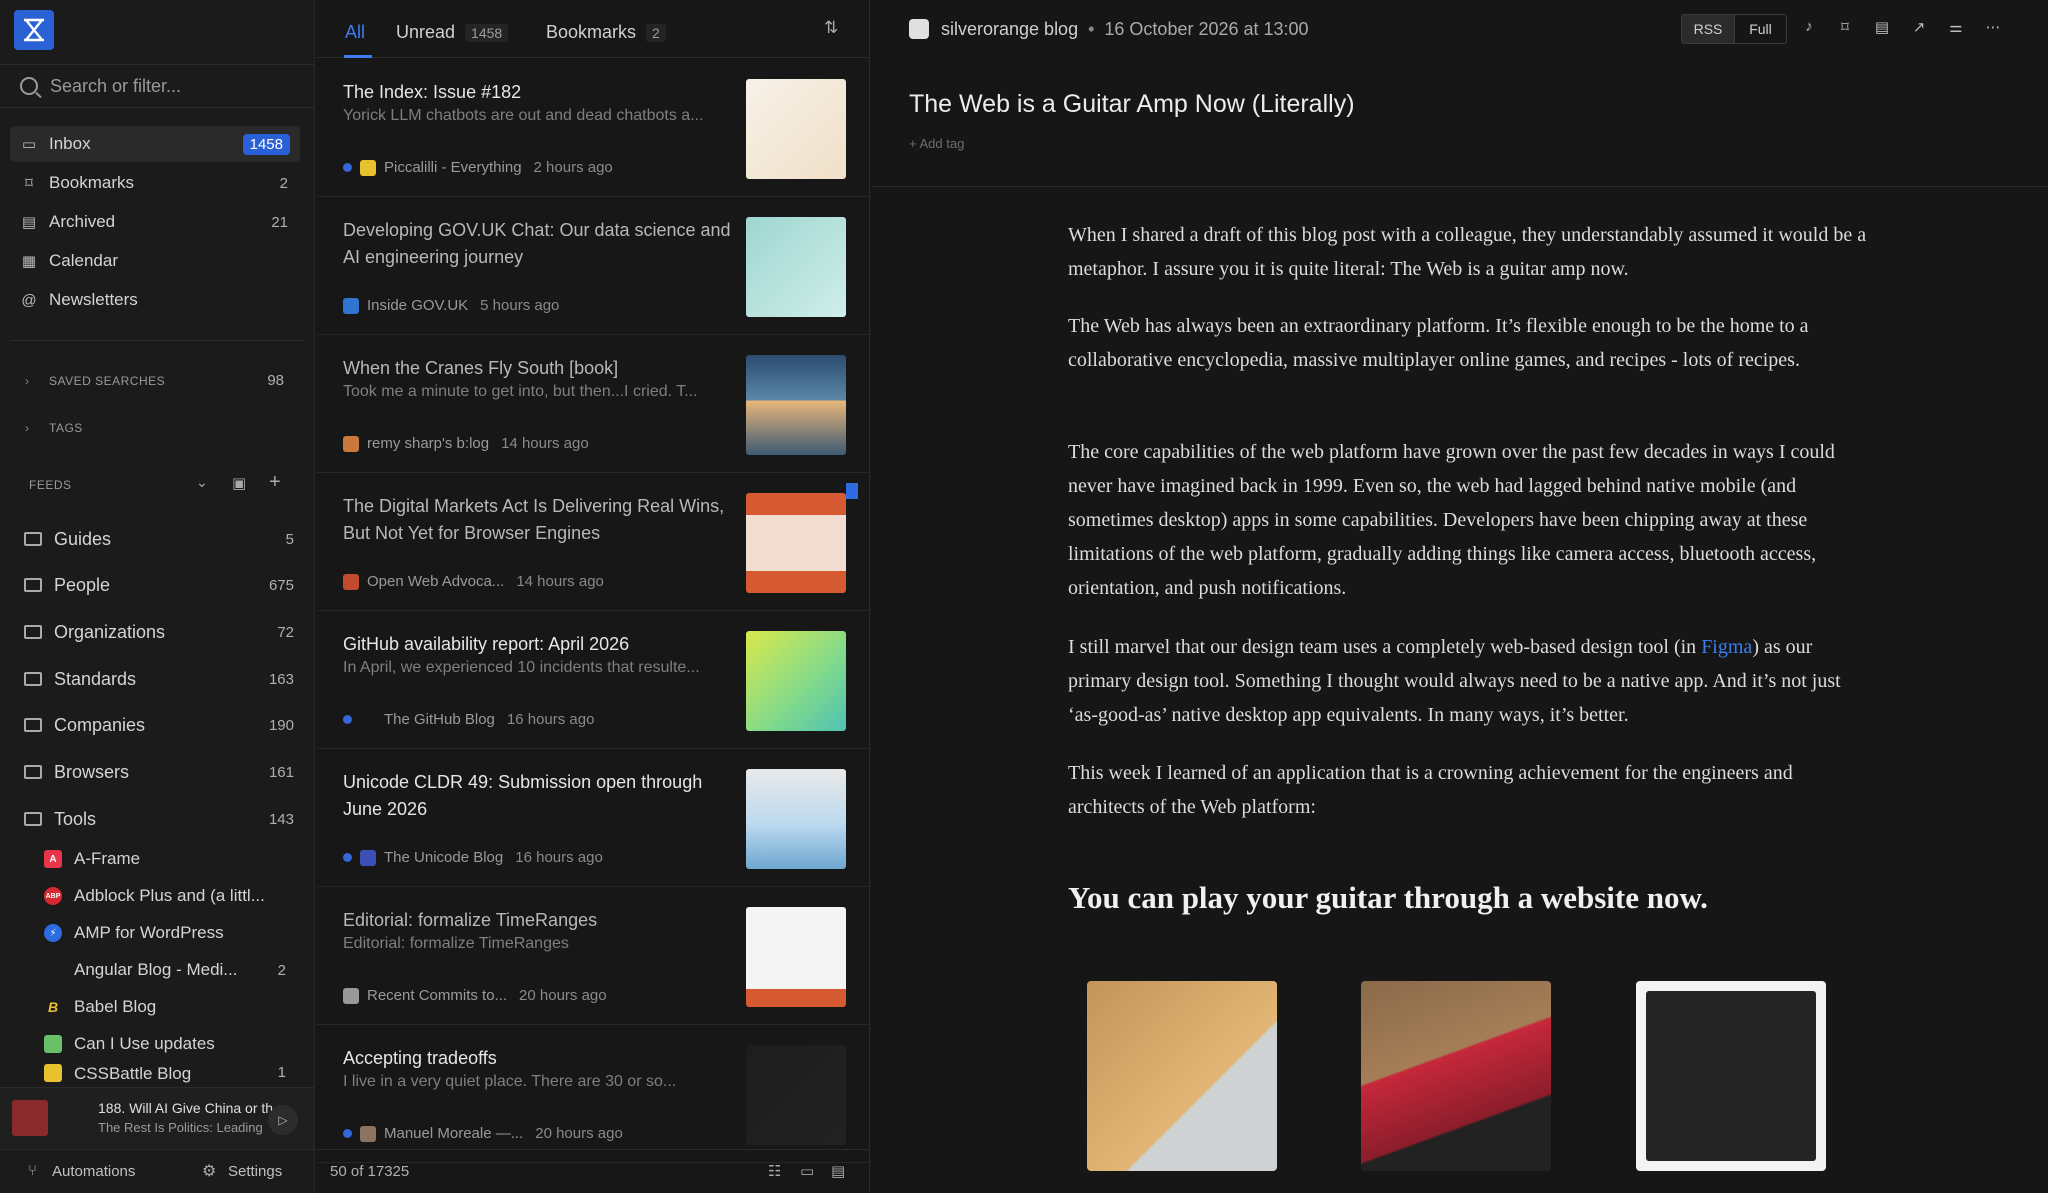  What do you see at coordinates (807, 1171) in the screenshot?
I see `card-view-icon: ▭` at bounding box center [807, 1171].